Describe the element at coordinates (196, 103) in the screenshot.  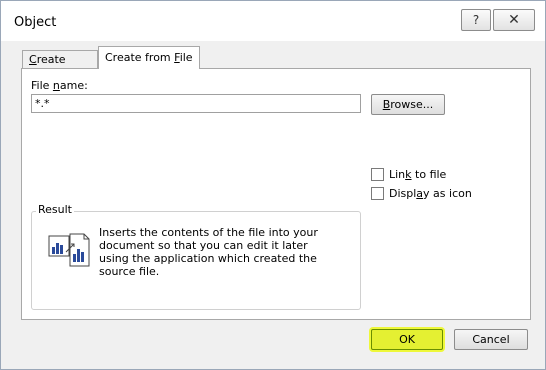
I see `file-name-input` at that location.